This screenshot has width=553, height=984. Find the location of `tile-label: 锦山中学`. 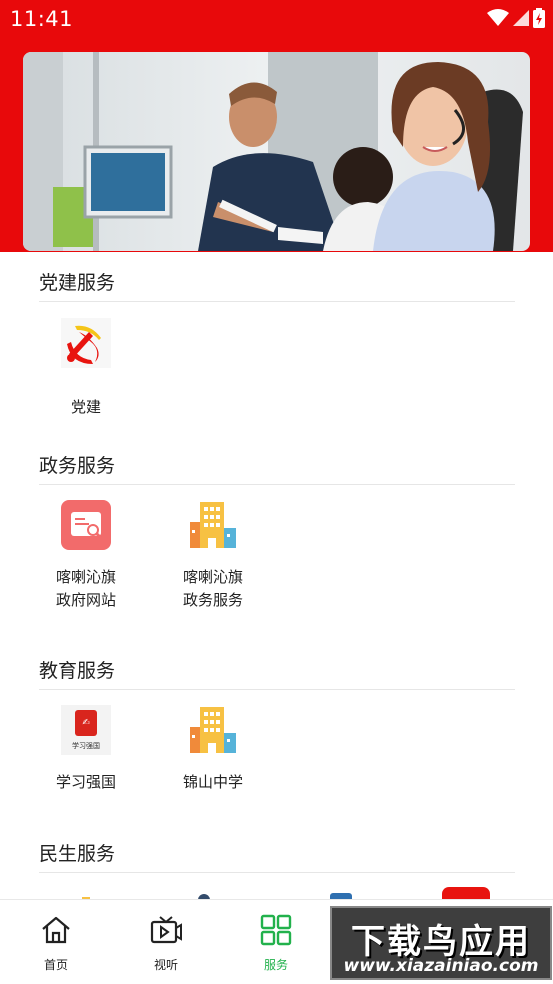

tile-label: 锦山中学 is located at coordinates (212, 782).